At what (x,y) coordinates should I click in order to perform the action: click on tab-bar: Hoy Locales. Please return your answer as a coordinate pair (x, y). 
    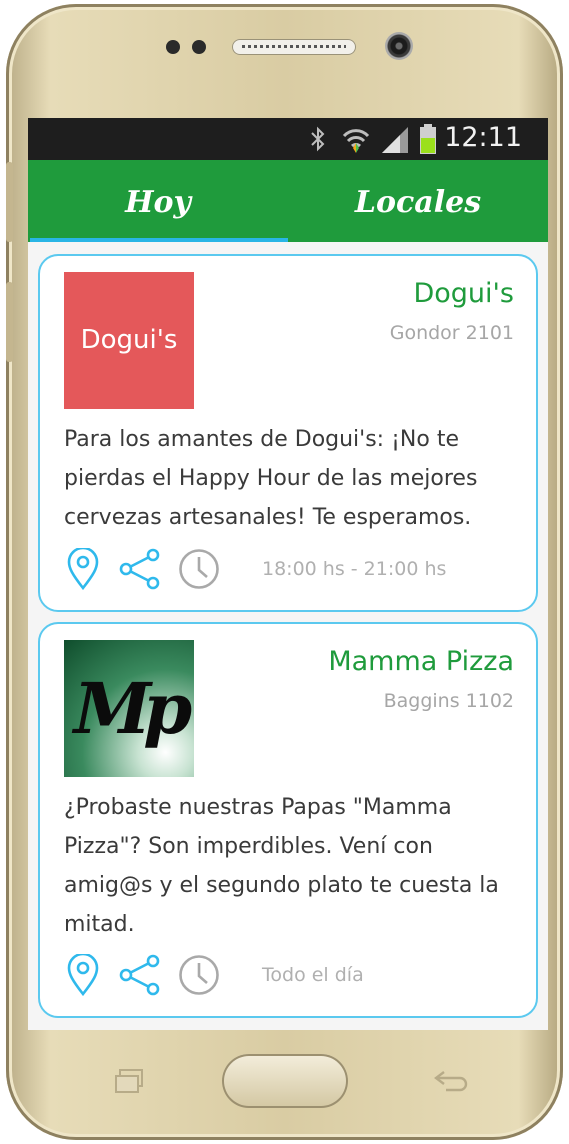
    Looking at the image, I should click on (288, 201).